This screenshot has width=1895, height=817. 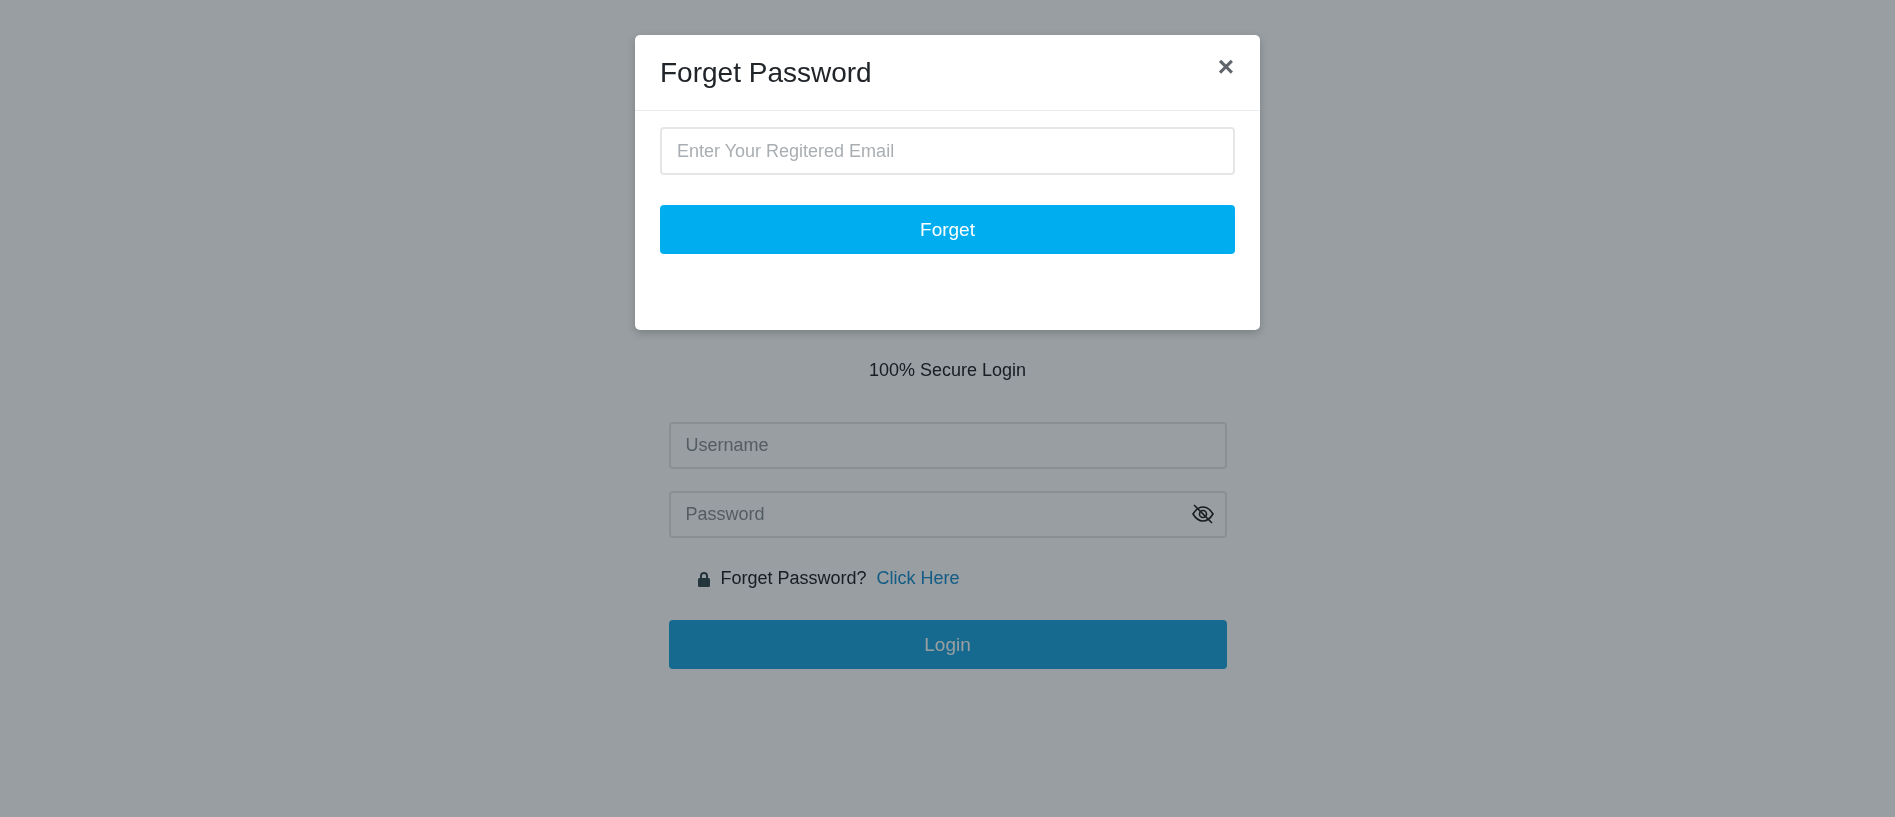 I want to click on email-field: Enter Your Regitered Email, so click(x=947, y=151).